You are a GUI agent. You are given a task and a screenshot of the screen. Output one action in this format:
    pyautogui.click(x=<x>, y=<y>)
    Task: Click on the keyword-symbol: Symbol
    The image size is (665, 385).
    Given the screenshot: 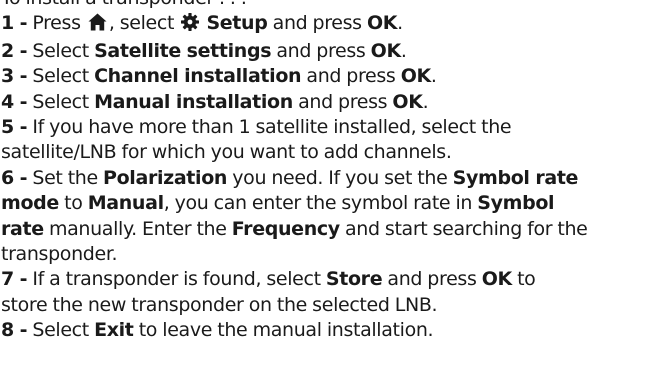 What is the action you would take?
    pyautogui.click(x=516, y=203)
    